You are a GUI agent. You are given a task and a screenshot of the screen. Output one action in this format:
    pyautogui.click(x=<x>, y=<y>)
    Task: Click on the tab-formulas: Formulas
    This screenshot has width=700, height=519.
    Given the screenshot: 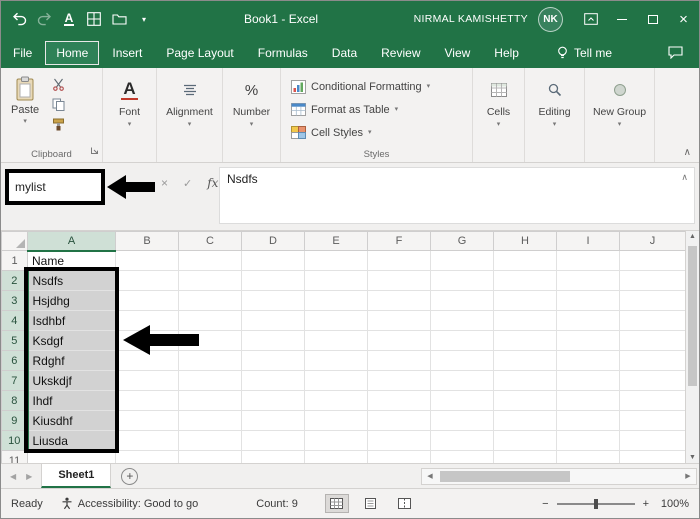 What is the action you would take?
    pyautogui.click(x=283, y=53)
    